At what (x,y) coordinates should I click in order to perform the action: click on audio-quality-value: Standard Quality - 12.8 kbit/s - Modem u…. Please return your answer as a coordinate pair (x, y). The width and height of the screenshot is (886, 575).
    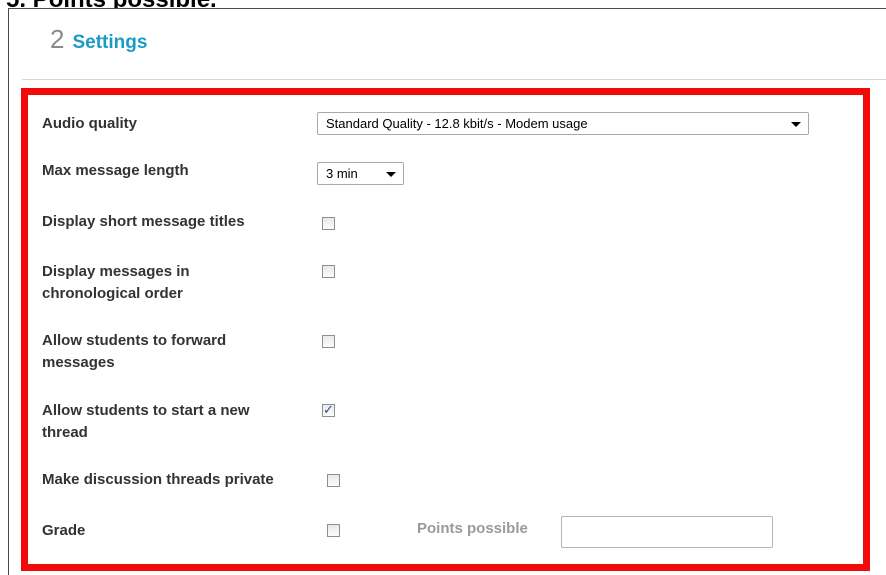
    Looking at the image, I should click on (457, 123).